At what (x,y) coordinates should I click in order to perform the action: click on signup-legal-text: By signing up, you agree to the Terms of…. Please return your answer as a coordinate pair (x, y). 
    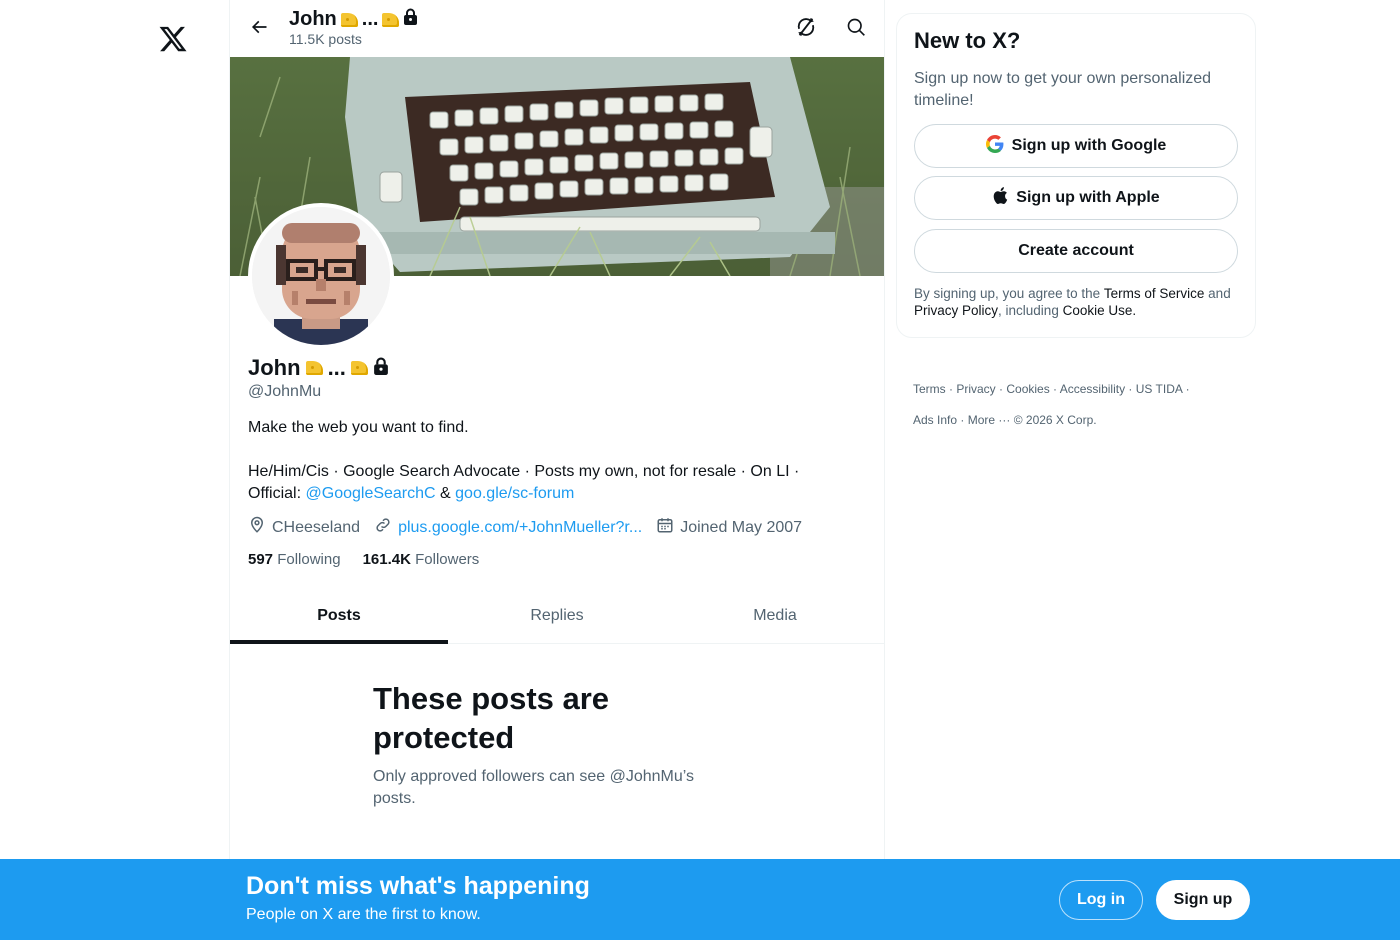
    Looking at the image, I should click on (1079, 302).